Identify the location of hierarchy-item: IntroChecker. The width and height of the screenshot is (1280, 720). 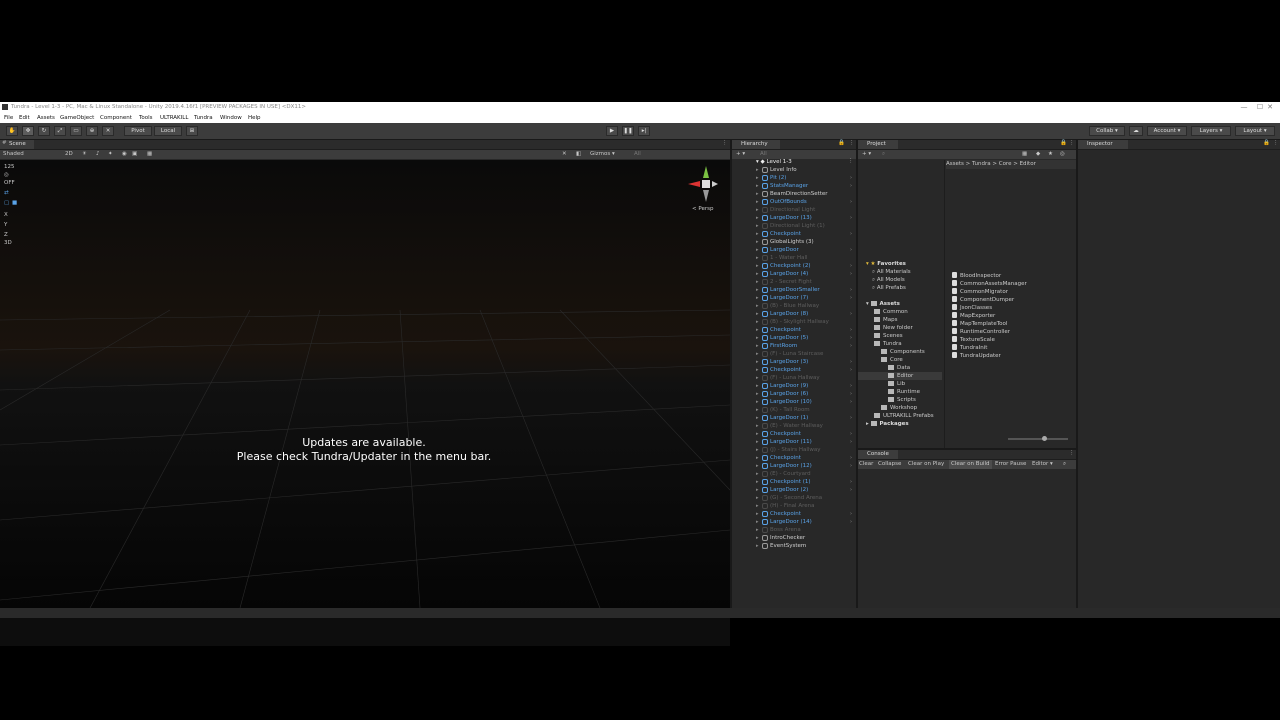
(787, 538).